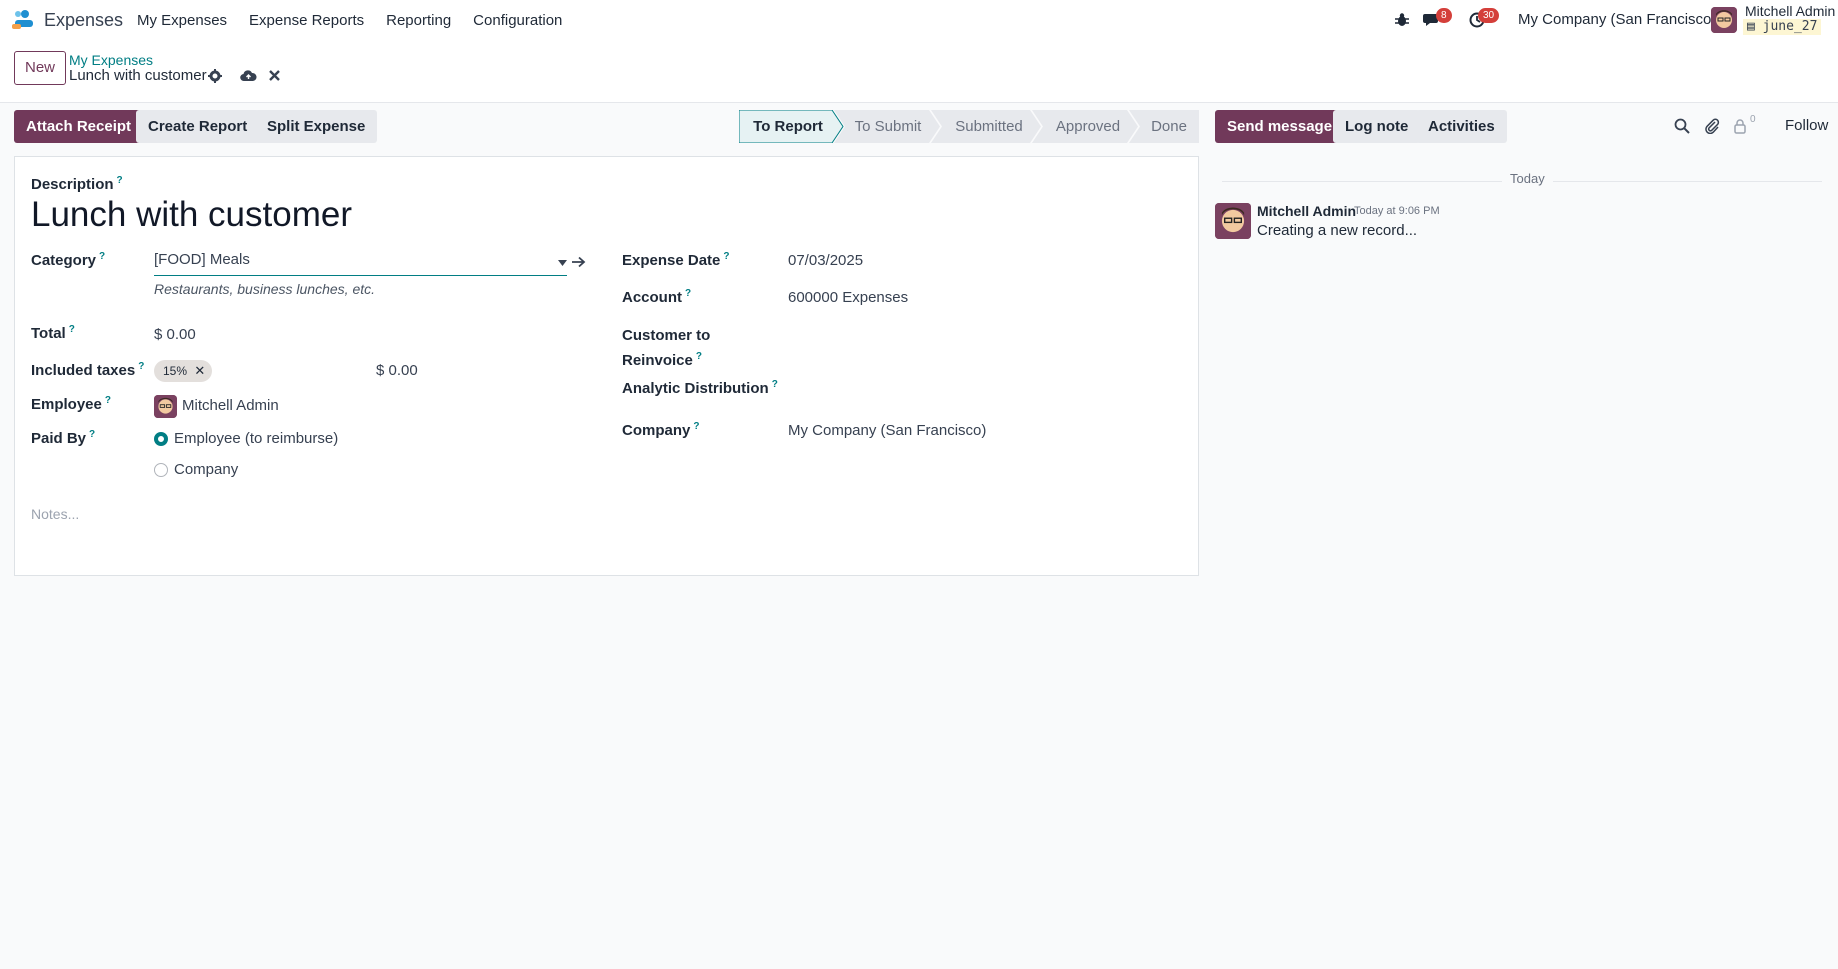  What do you see at coordinates (360, 263) in the screenshot?
I see `category-field: [FOOD] Meals` at bounding box center [360, 263].